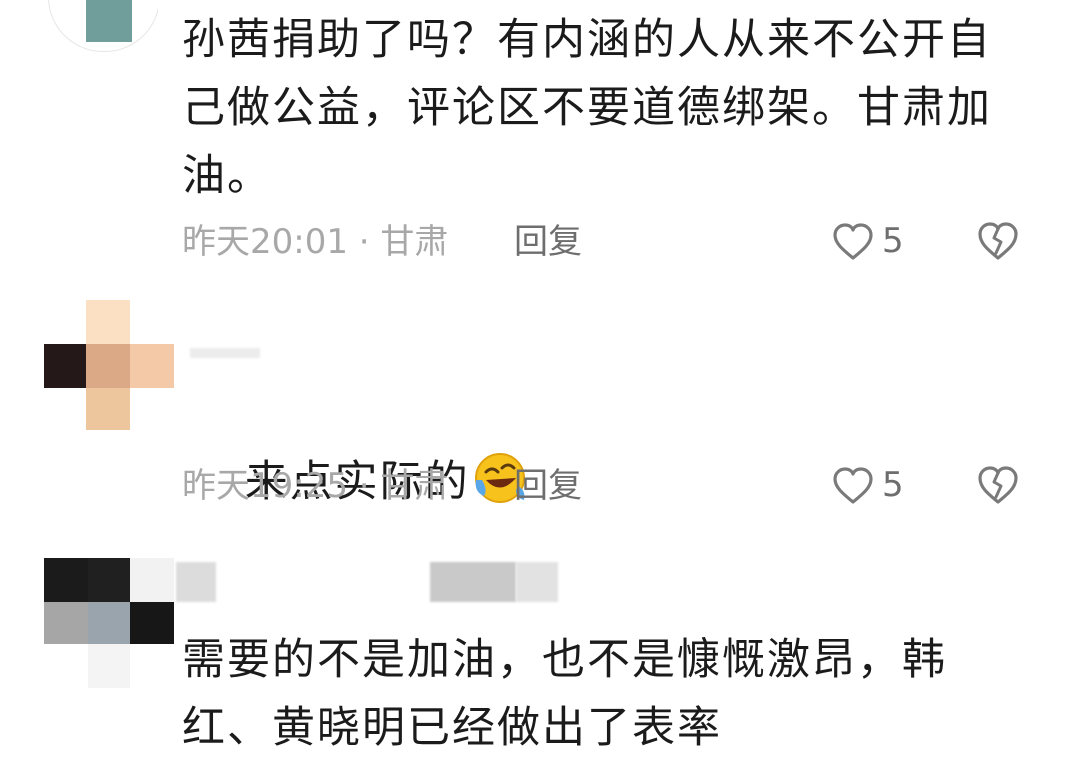  I want to click on comment-text: 需要的不是加油，也不是慷慨激昂，韩红、黄晓明已经做出了表率, so click(564, 694).